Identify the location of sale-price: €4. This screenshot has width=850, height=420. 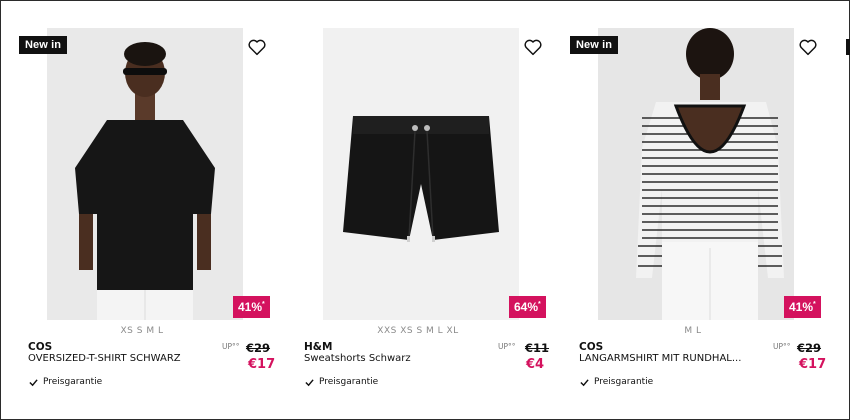
(535, 364).